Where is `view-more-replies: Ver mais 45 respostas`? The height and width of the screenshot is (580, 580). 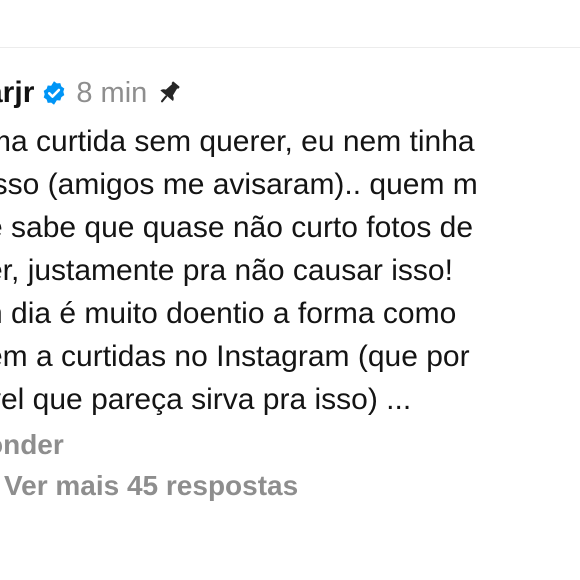 view-more-replies: Ver mais 45 respostas is located at coordinates (149, 486).